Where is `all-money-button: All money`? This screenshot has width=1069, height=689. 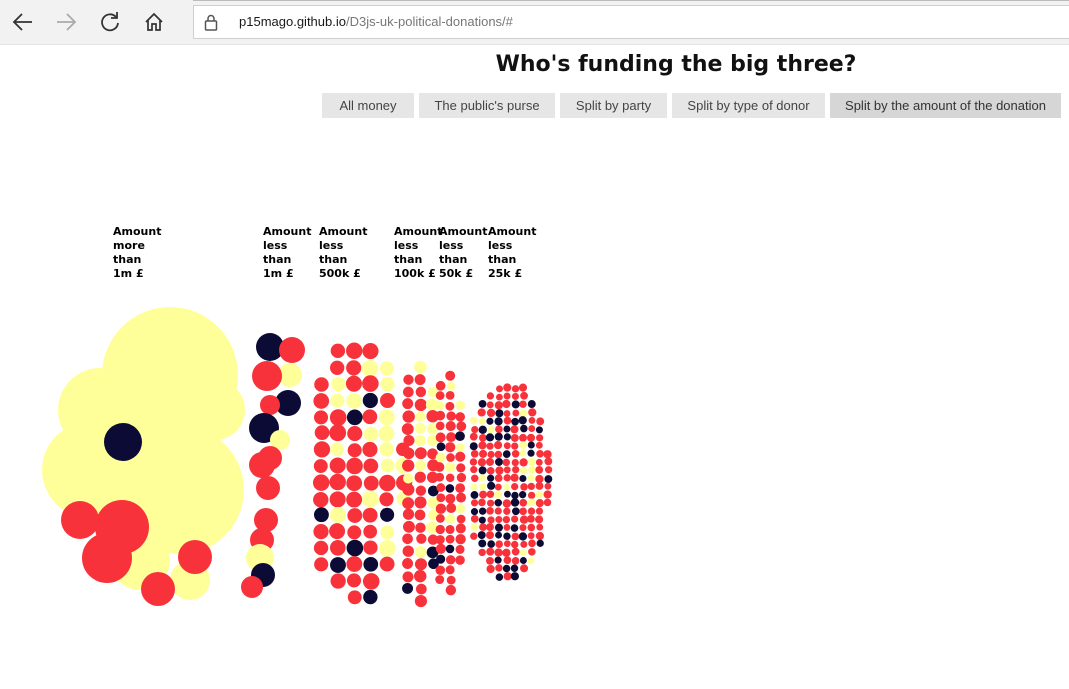 all-money-button: All money is located at coordinates (368, 105).